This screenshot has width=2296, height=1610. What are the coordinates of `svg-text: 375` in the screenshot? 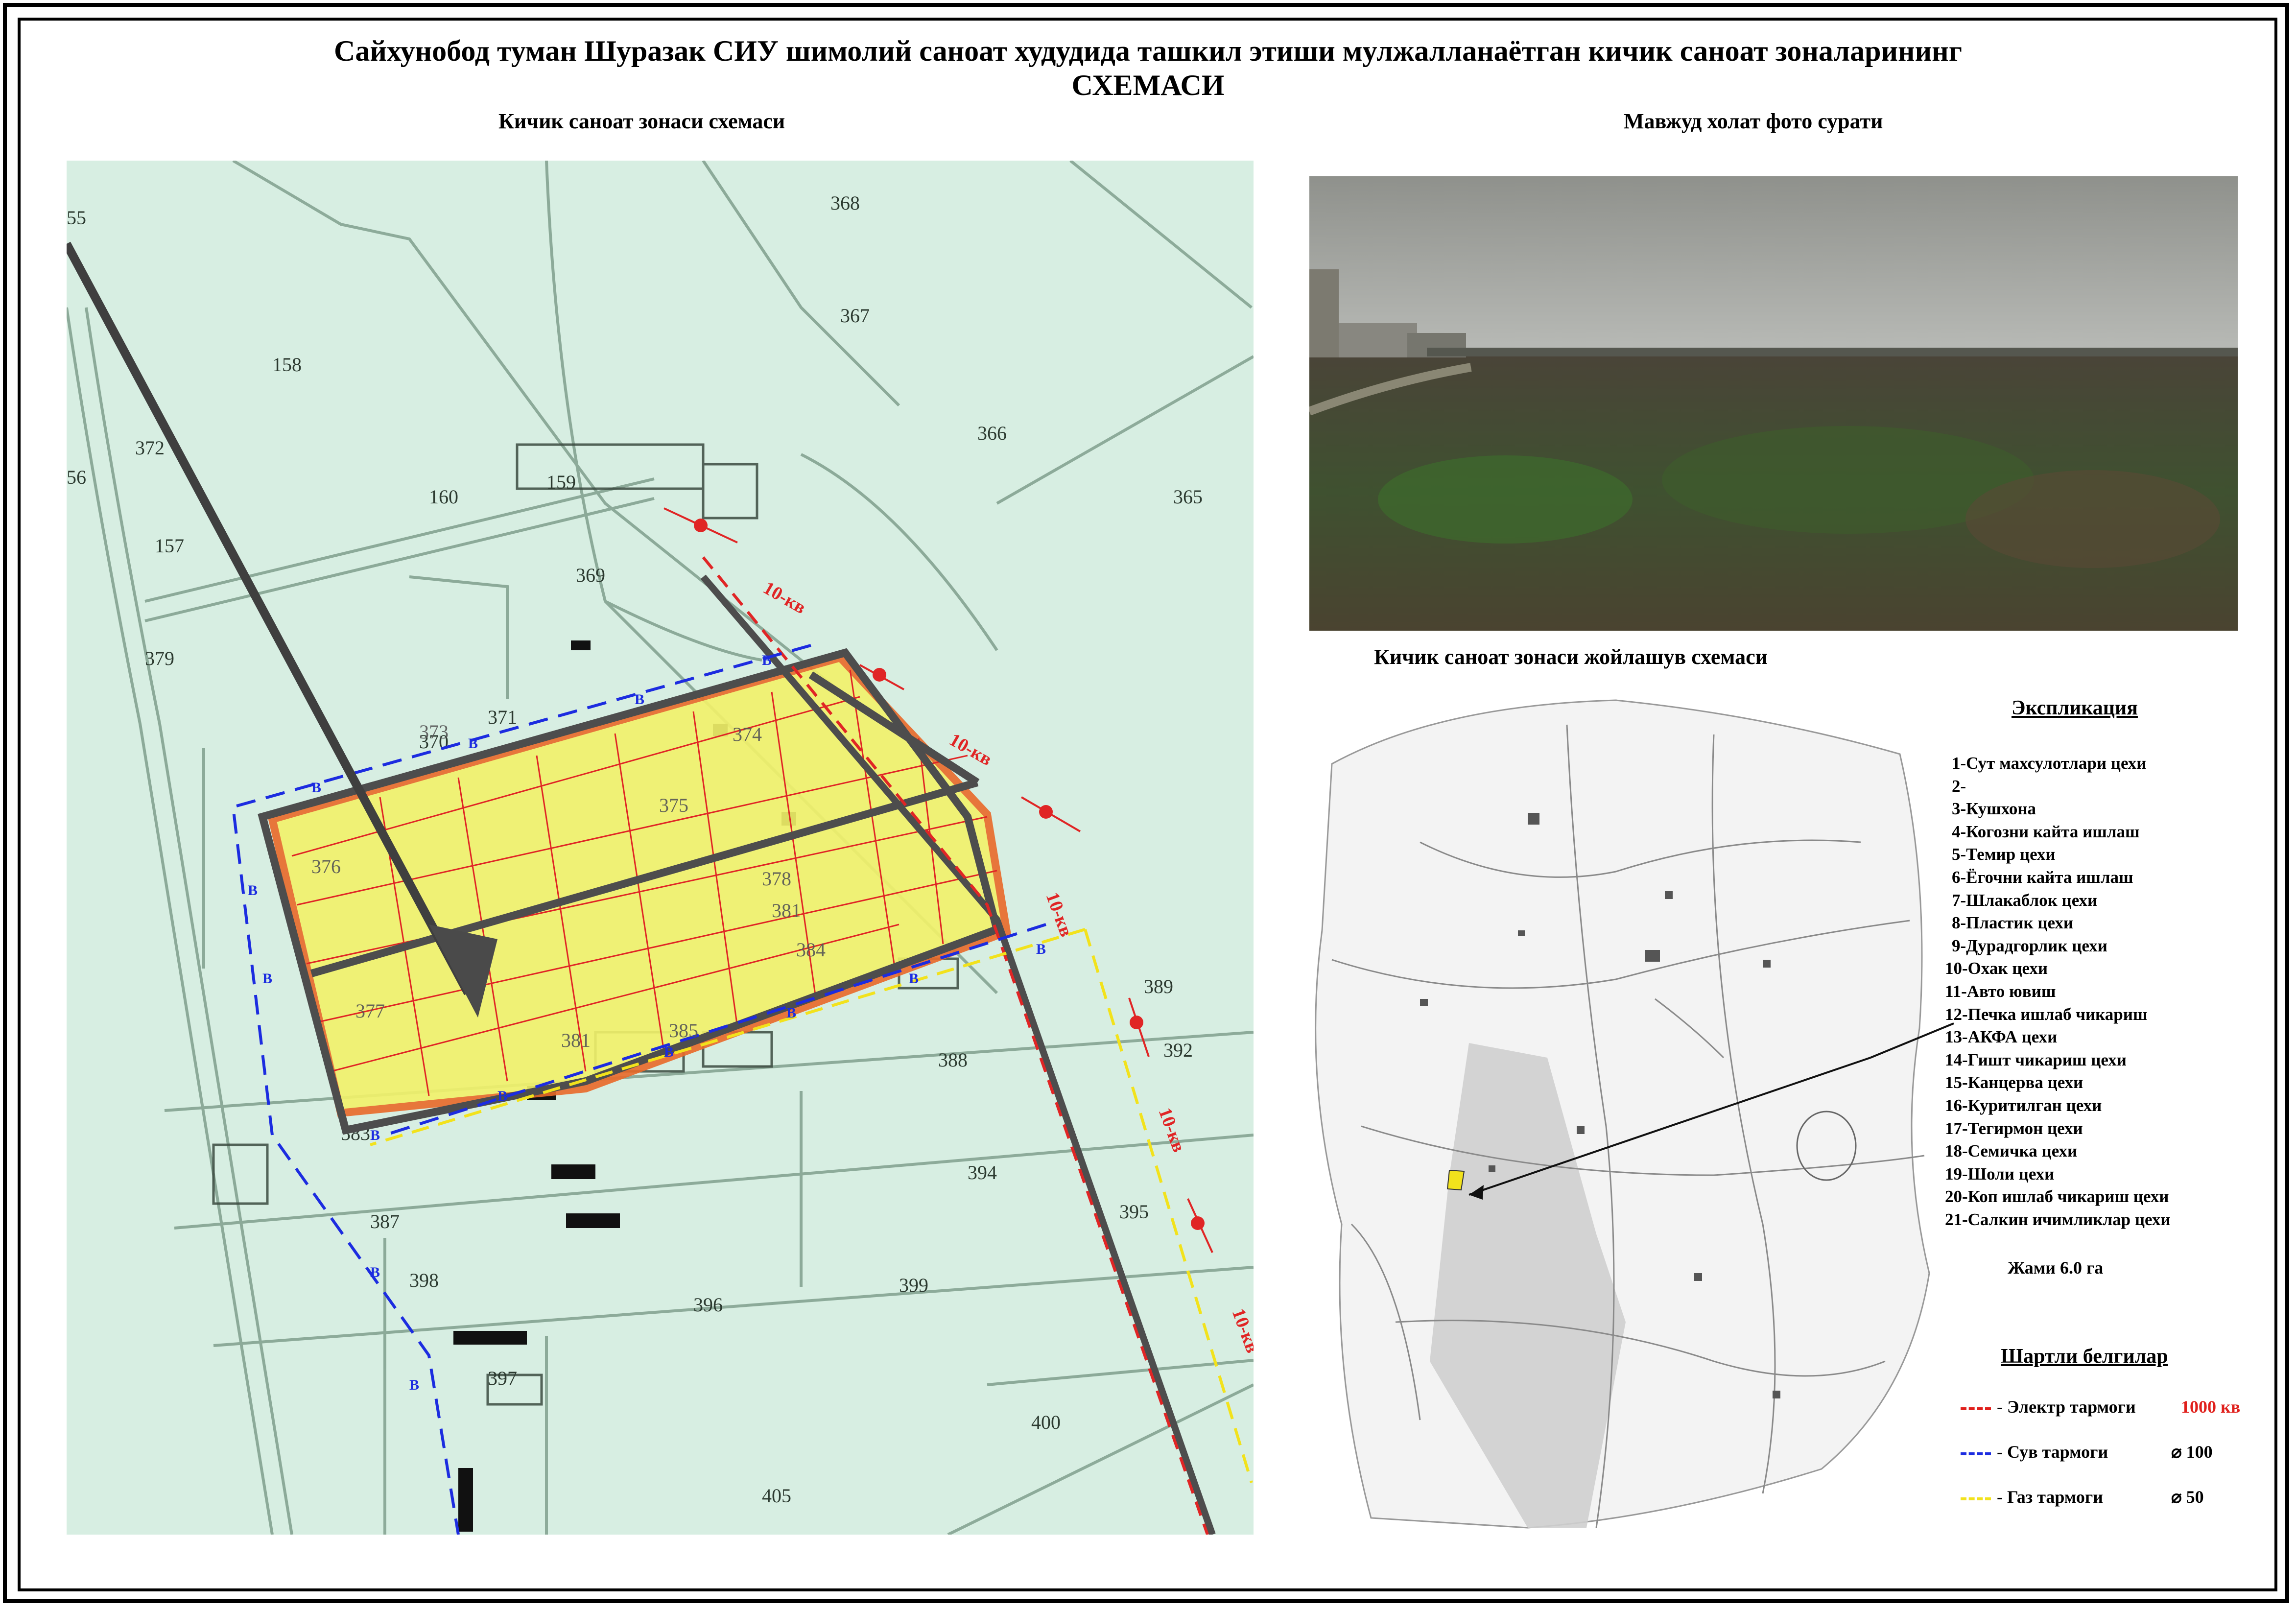 It's located at (673, 805).